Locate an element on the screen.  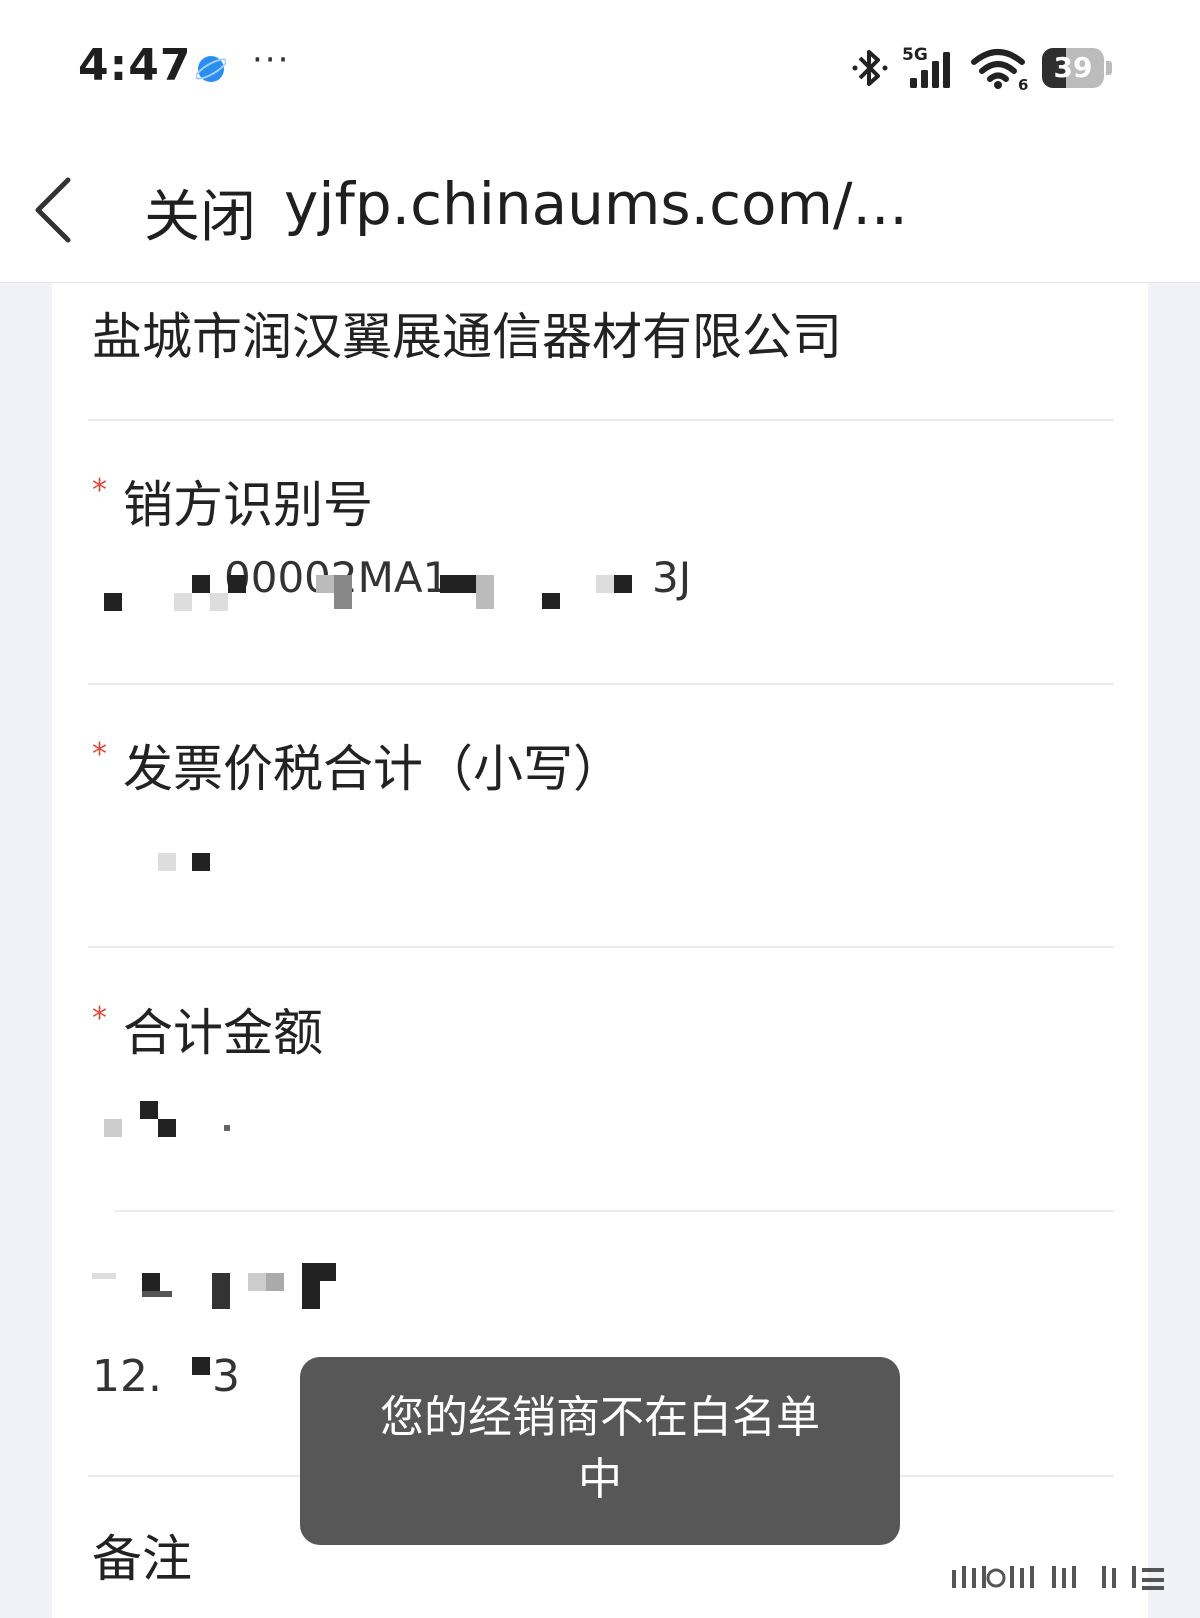
wifi-badge: 6 is located at coordinates (1023, 84).